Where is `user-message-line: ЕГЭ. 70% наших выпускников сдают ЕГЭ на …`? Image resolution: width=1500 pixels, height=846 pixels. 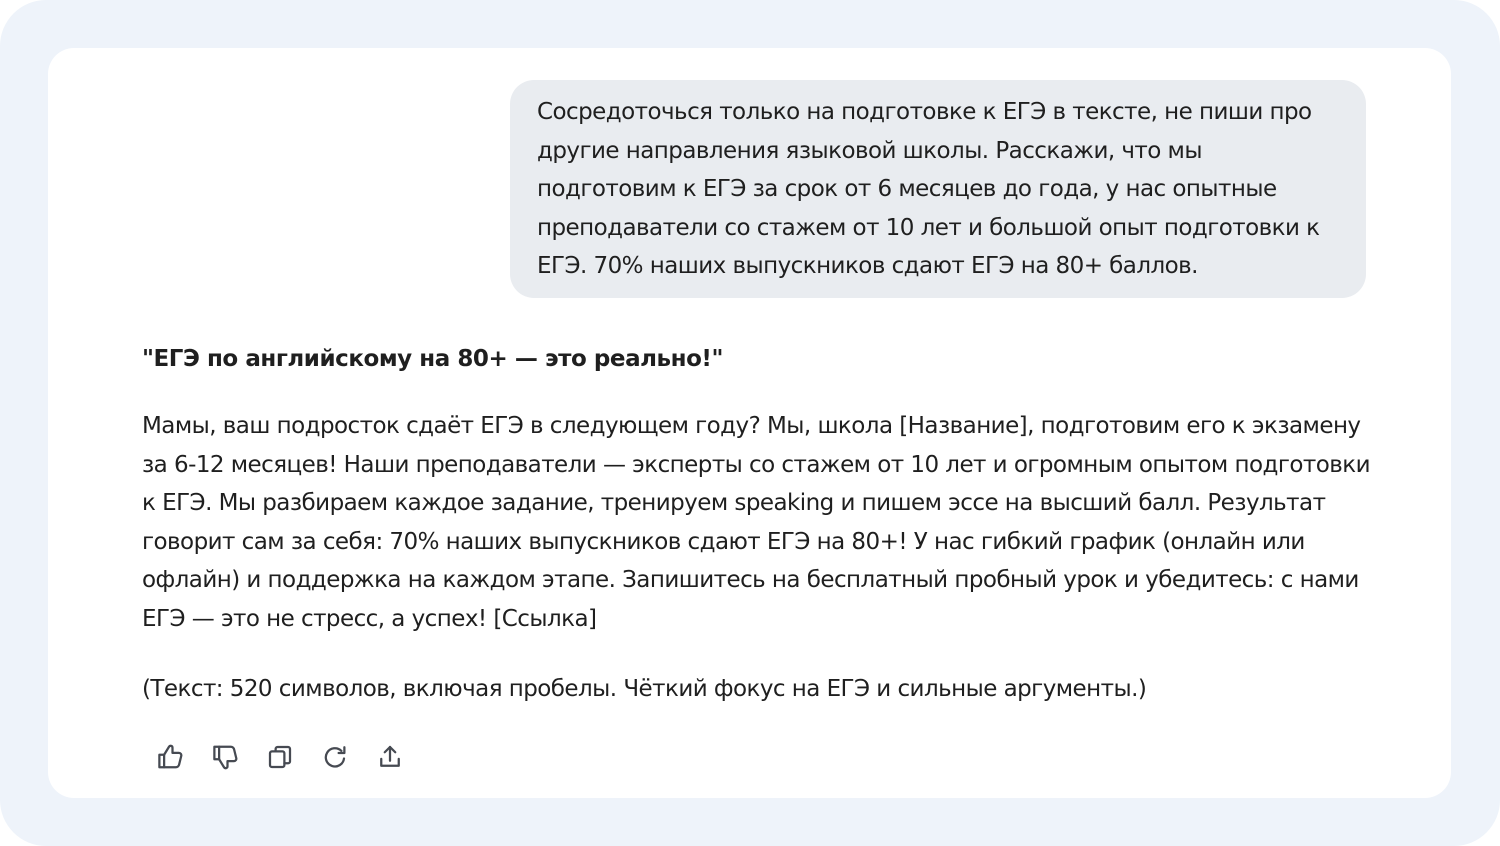 user-message-line: ЕГЭ. 70% наших выпускников сдают ЕГЭ на … is located at coordinates (868, 266).